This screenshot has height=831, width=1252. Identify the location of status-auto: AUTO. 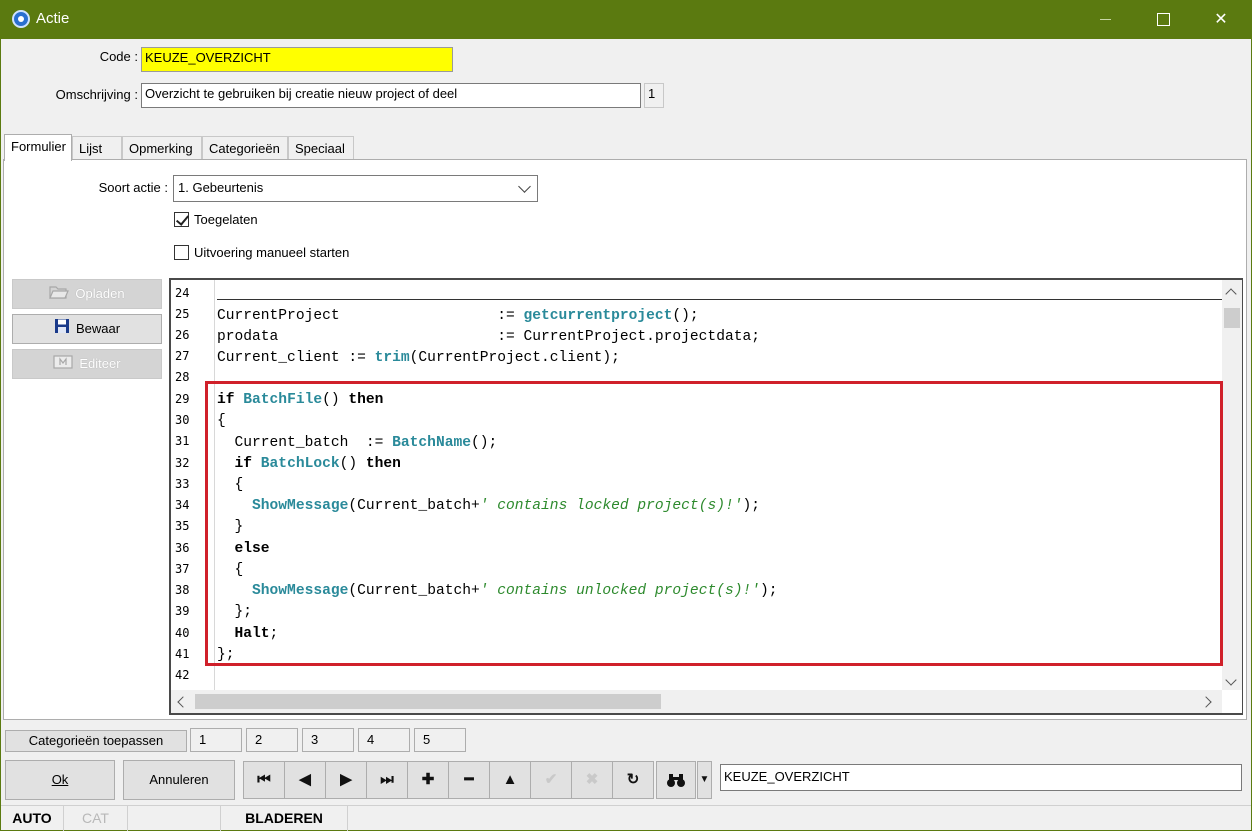
(32, 818).